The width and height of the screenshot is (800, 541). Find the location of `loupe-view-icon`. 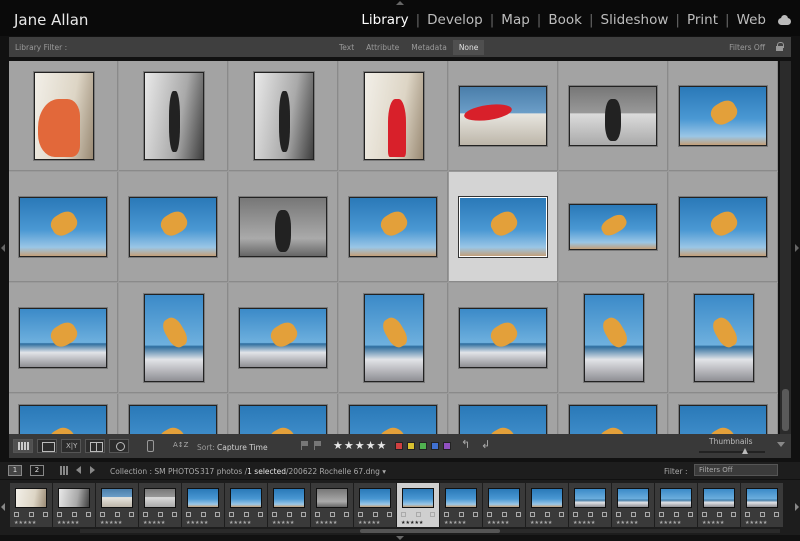

loupe-view-icon is located at coordinates (47, 446).